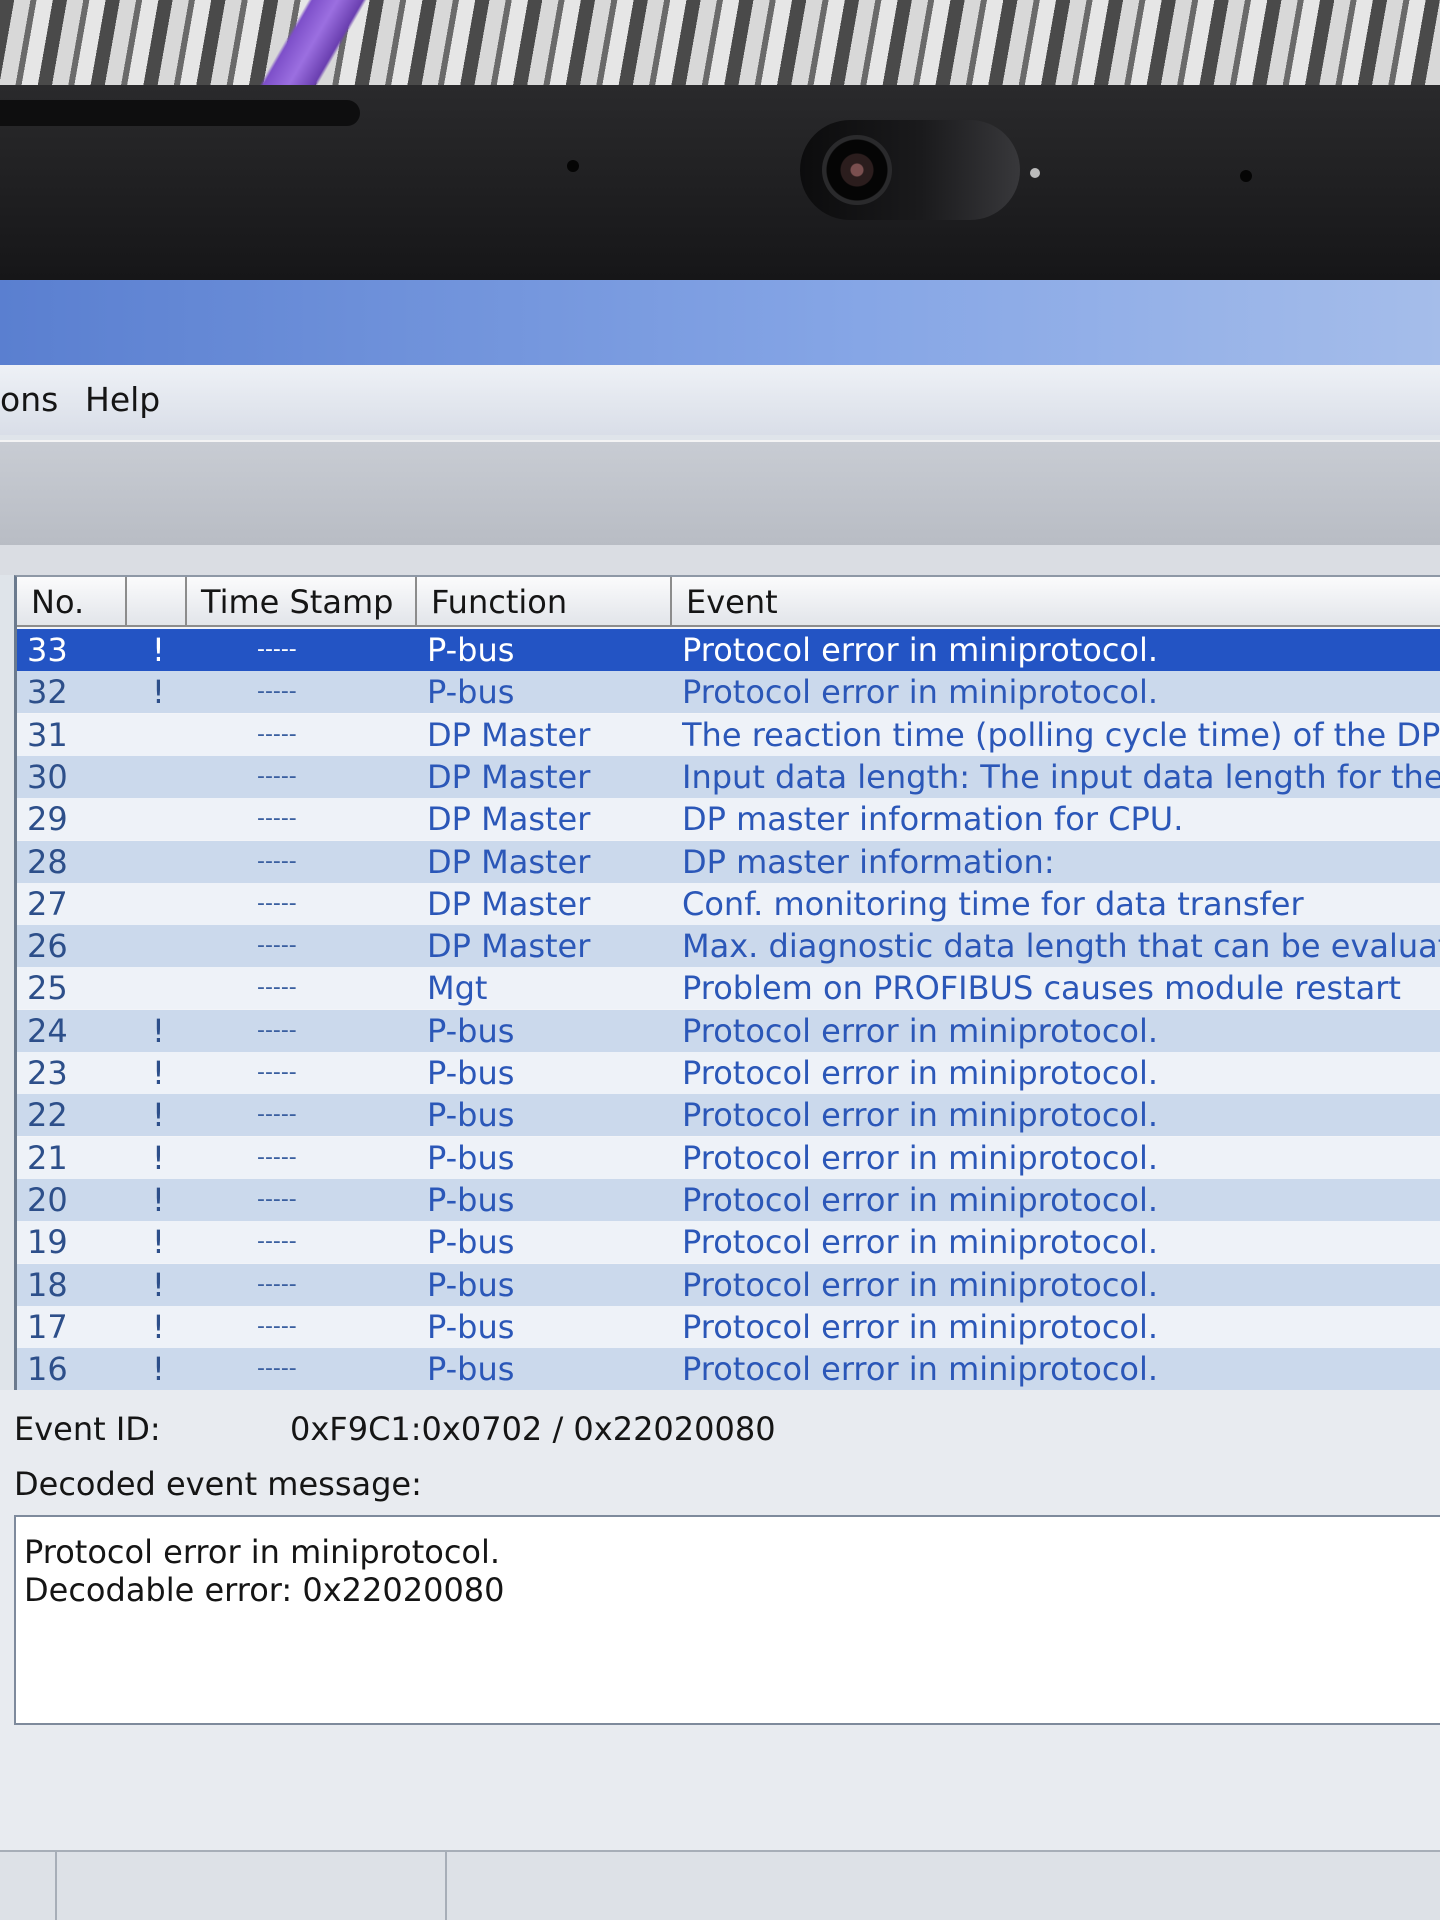  Describe the element at coordinates (72, 602) in the screenshot. I see `column-header-no: No.` at that location.